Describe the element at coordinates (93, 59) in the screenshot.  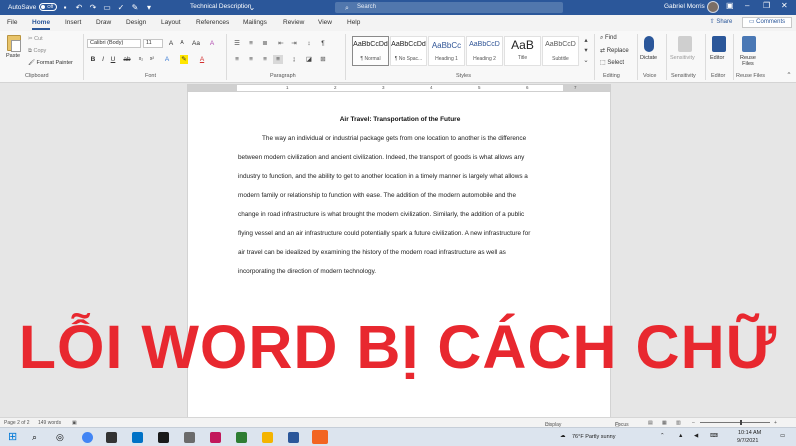
I see `bold-button: B` at that location.